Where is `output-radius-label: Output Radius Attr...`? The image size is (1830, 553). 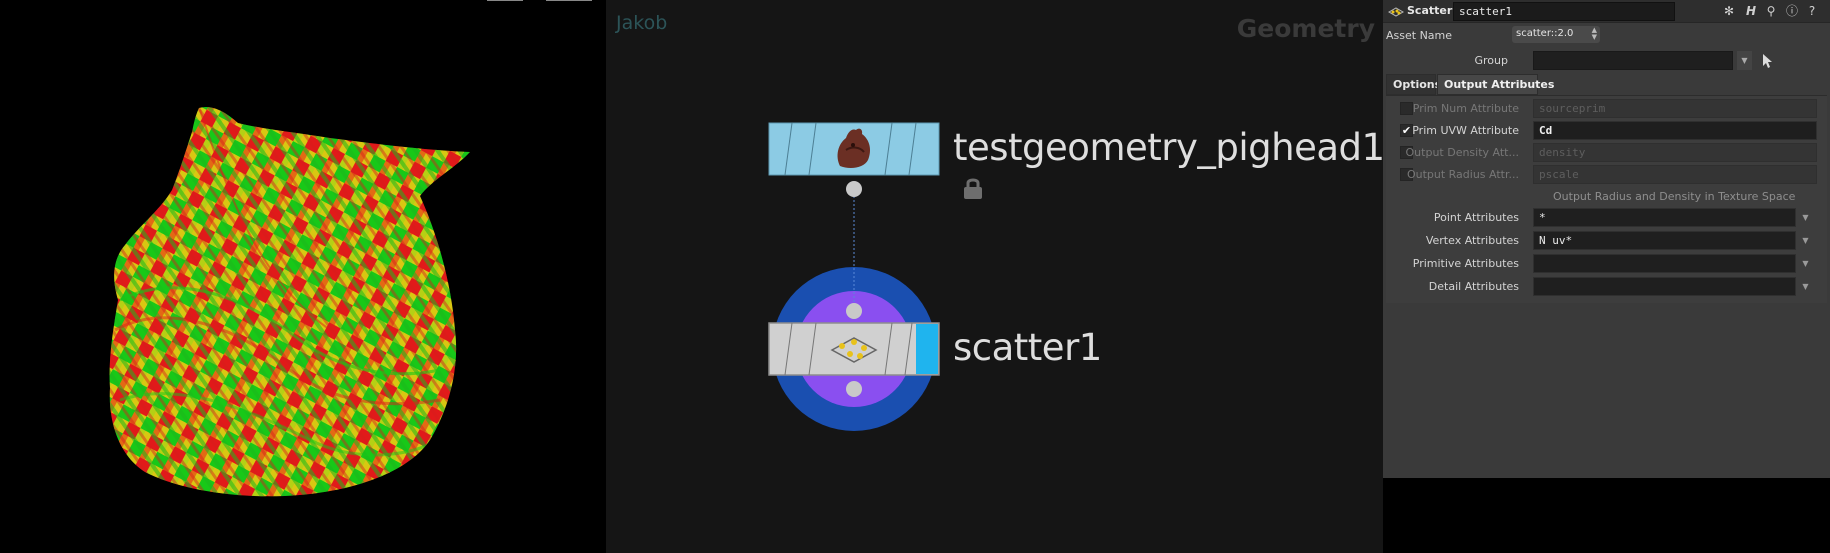
output-radius-label: Output Radius Attr... is located at coordinates (1462, 174).